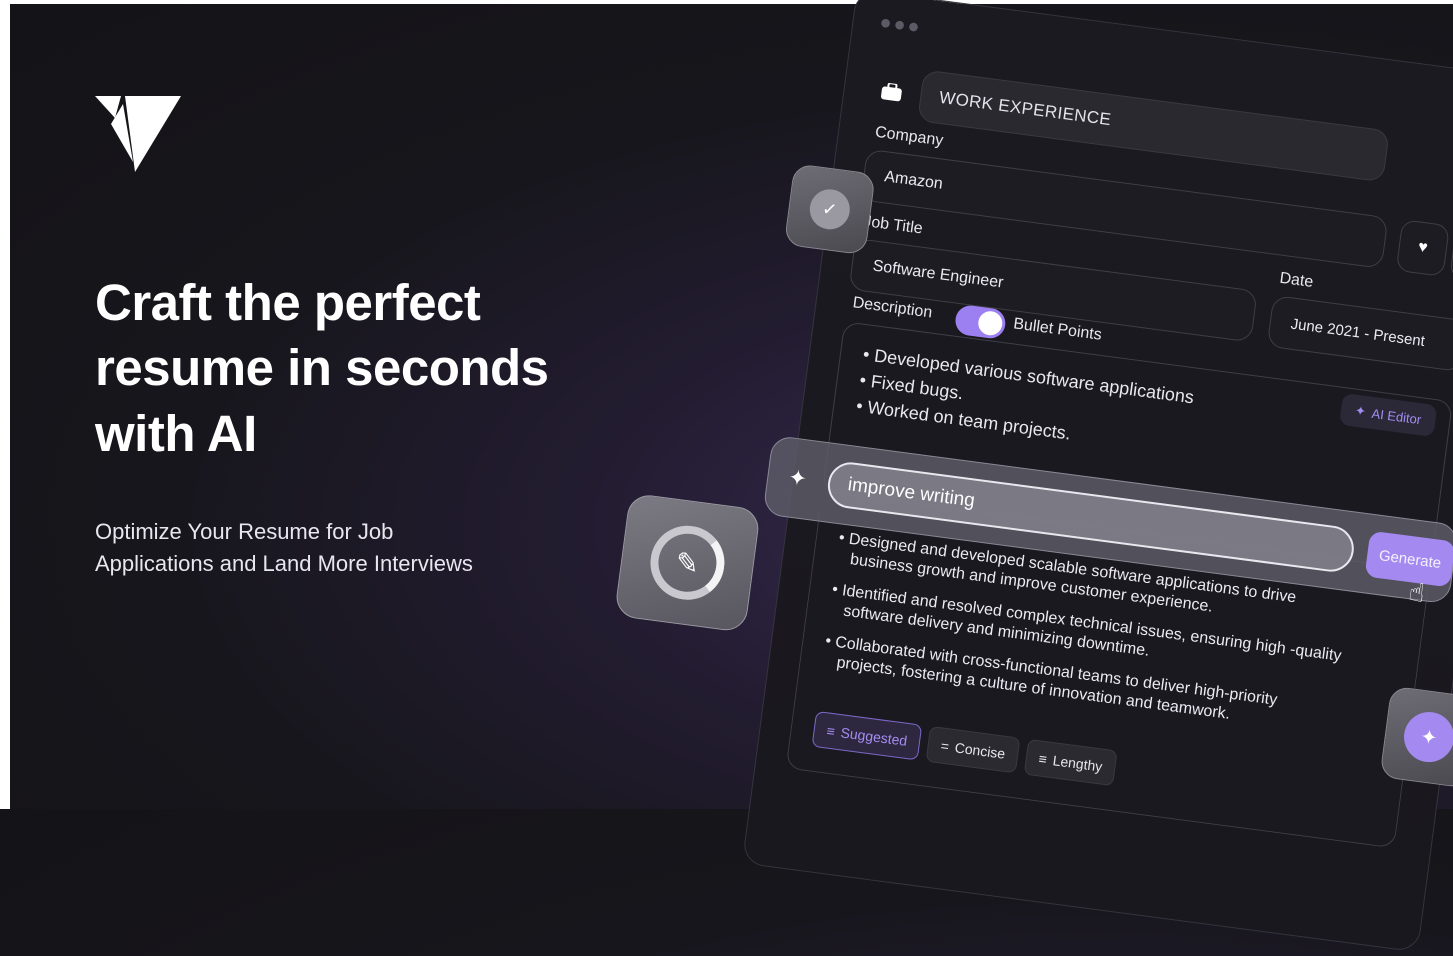  I want to click on ai-prompt-bar: ✦ improve writing Generate ☝, so click(1107, 521).